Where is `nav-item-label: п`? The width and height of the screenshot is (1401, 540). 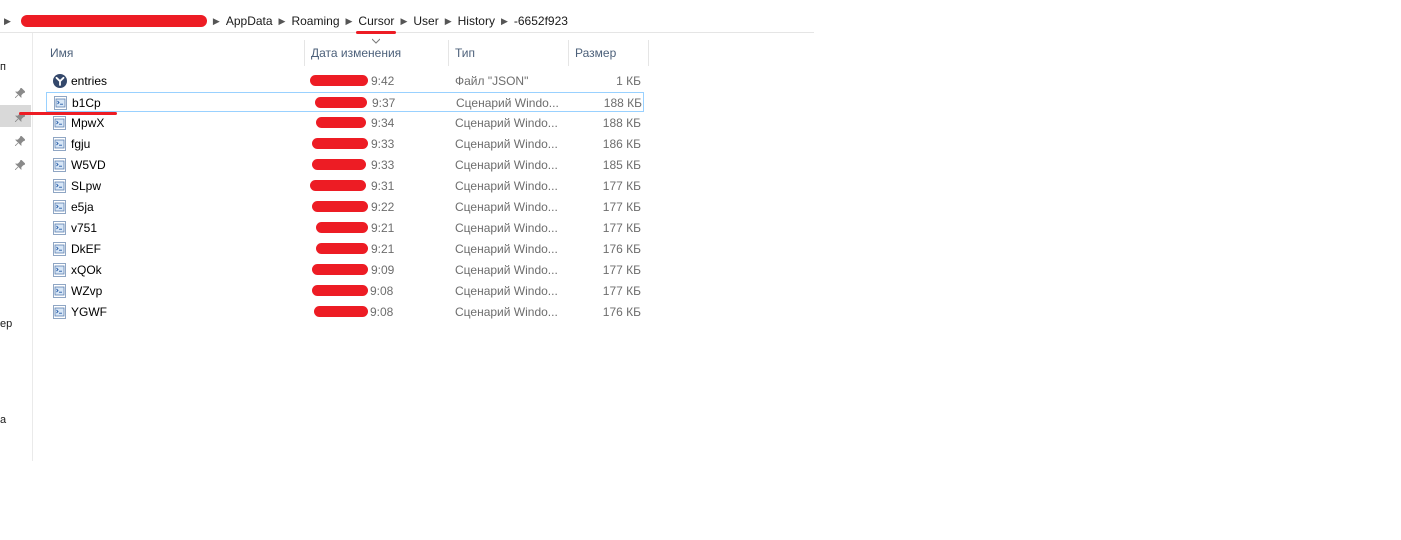
nav-item-label: п is located at coordinates (3, 67).